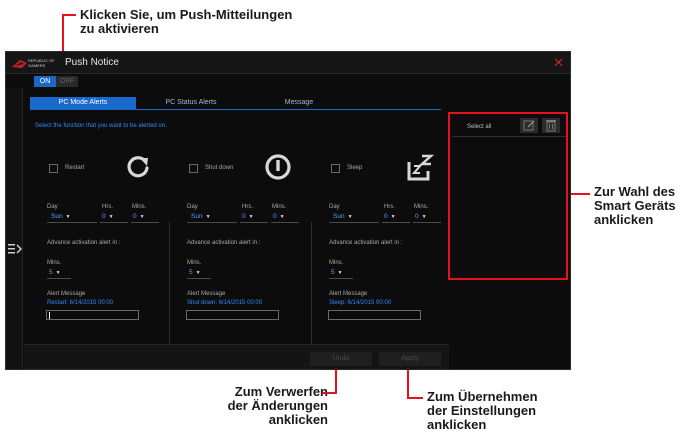 This screenshot has height=437, width=688. Describe the element at coordinates (236, 356) in the screenshot. I see `footer-bar: Undo Apply` at that location.